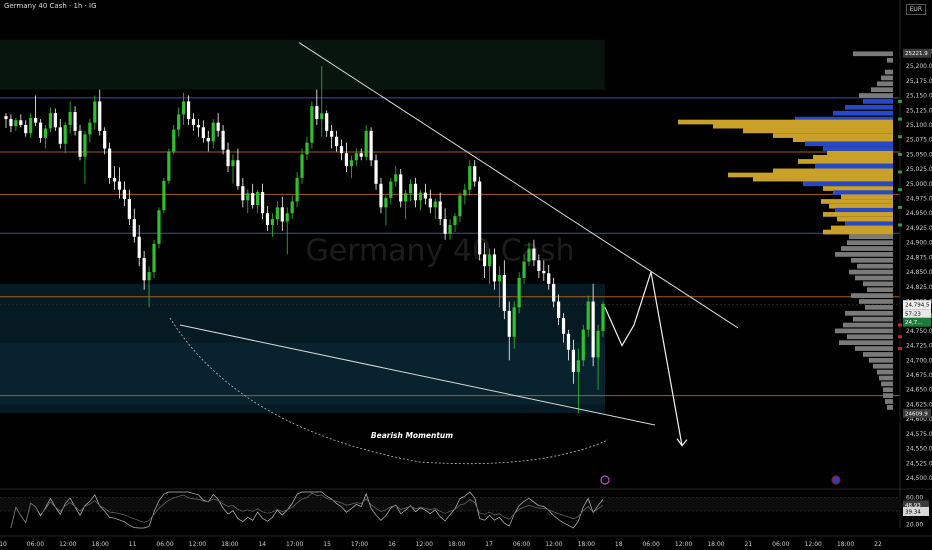  What do you see at coordinates (919, 110) in the screenshot?
I see `price-tick-label: 25,125.0` at bounding box center [919, 110].